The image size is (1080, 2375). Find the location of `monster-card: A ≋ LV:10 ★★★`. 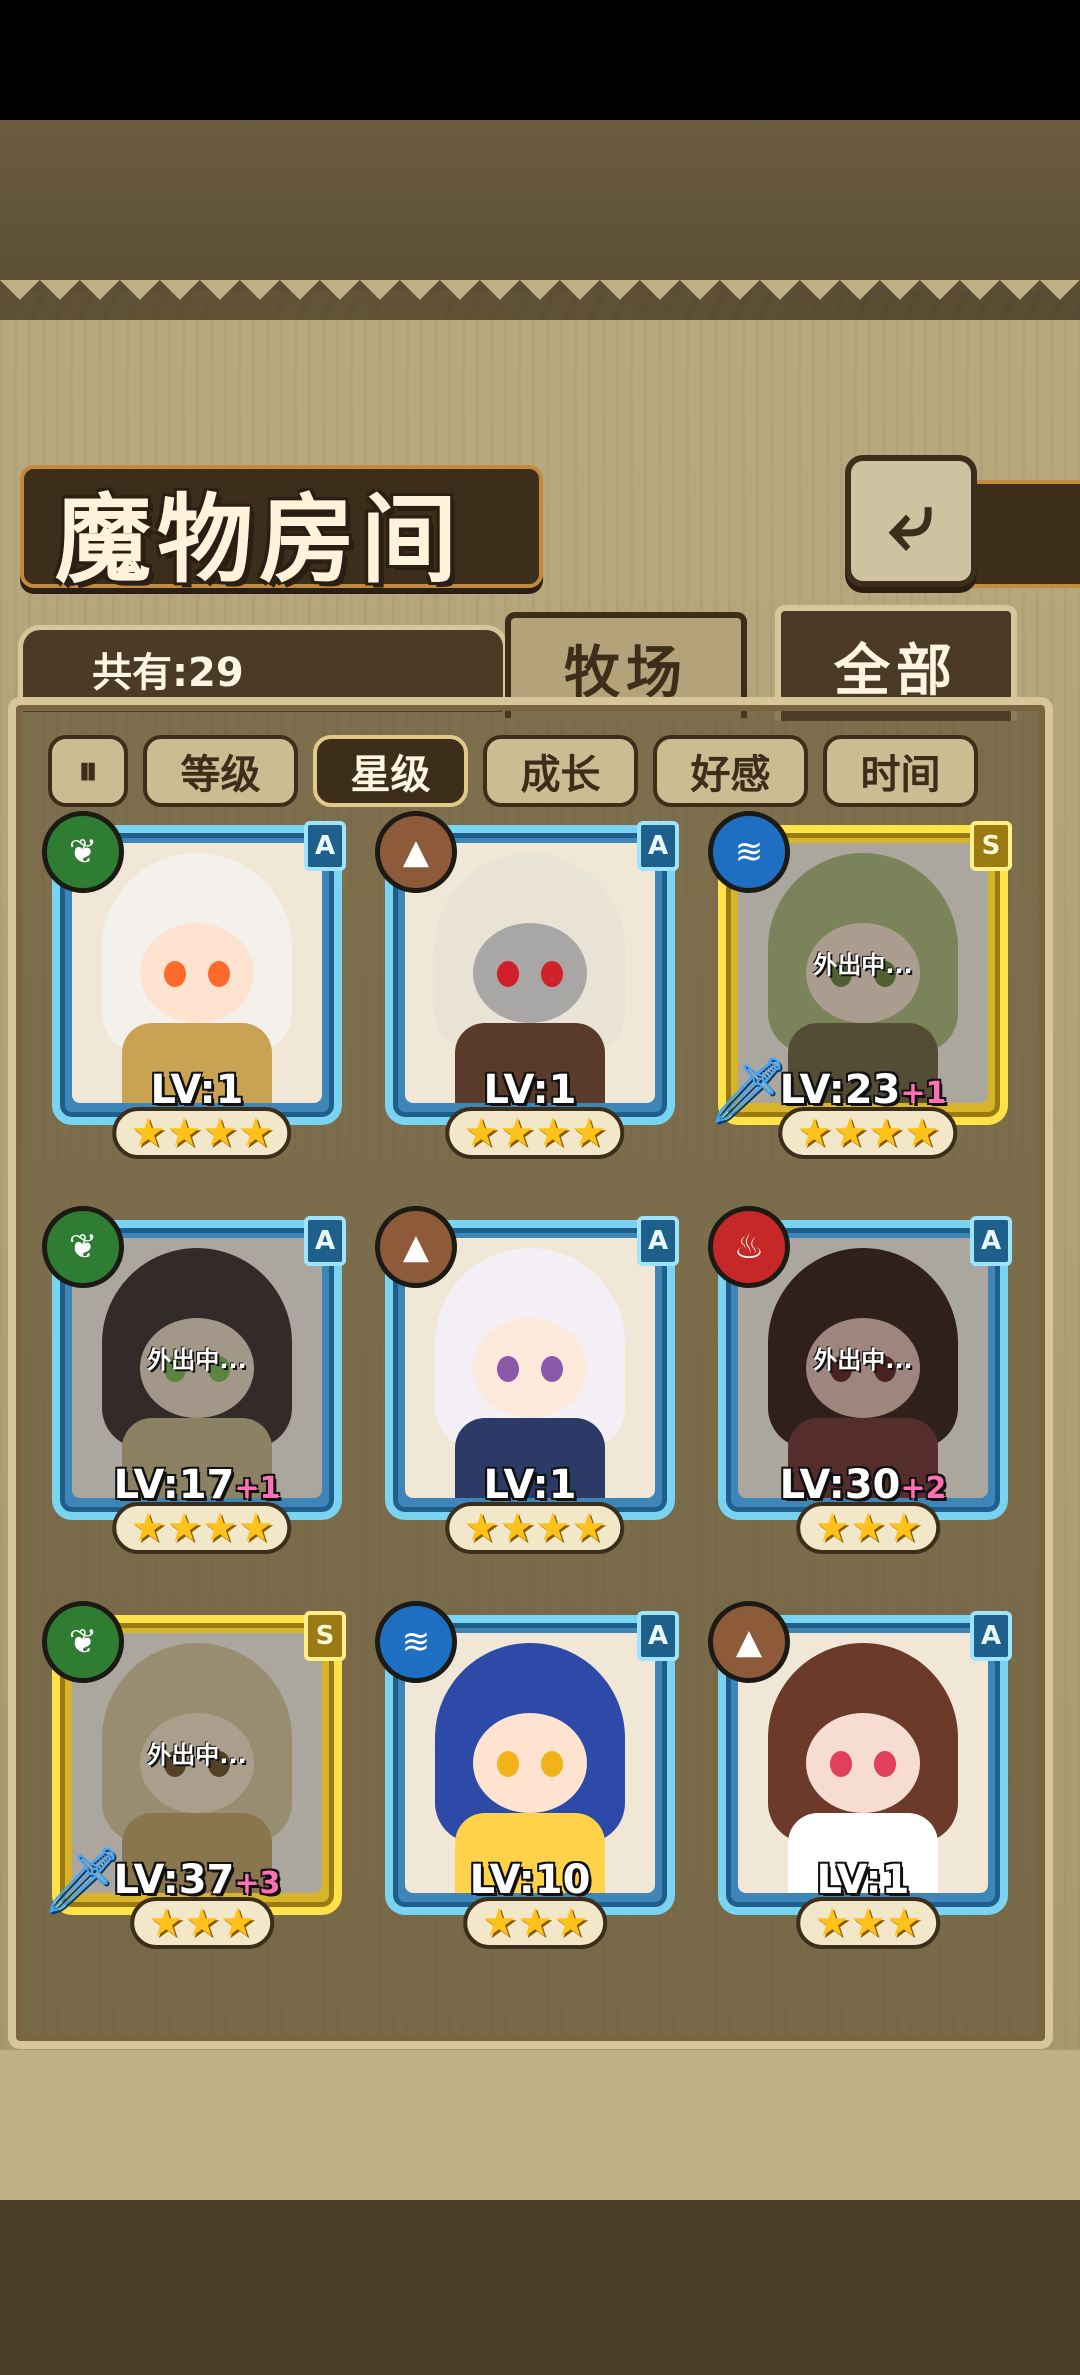

monster-card: A ≋ LV:10 ★★★ is located at coordinates (530, 1775).